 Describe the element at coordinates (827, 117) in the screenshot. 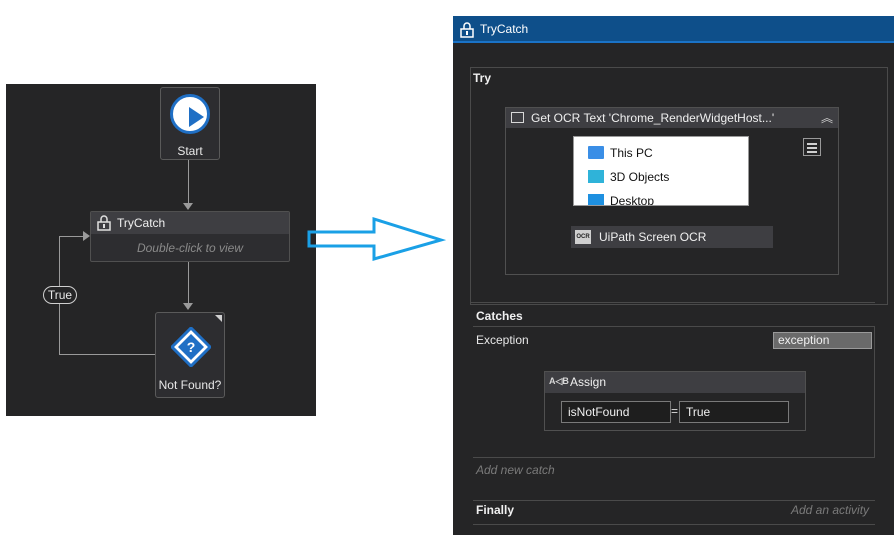

I see `double-chevron-up-icon: ︽` at that location.